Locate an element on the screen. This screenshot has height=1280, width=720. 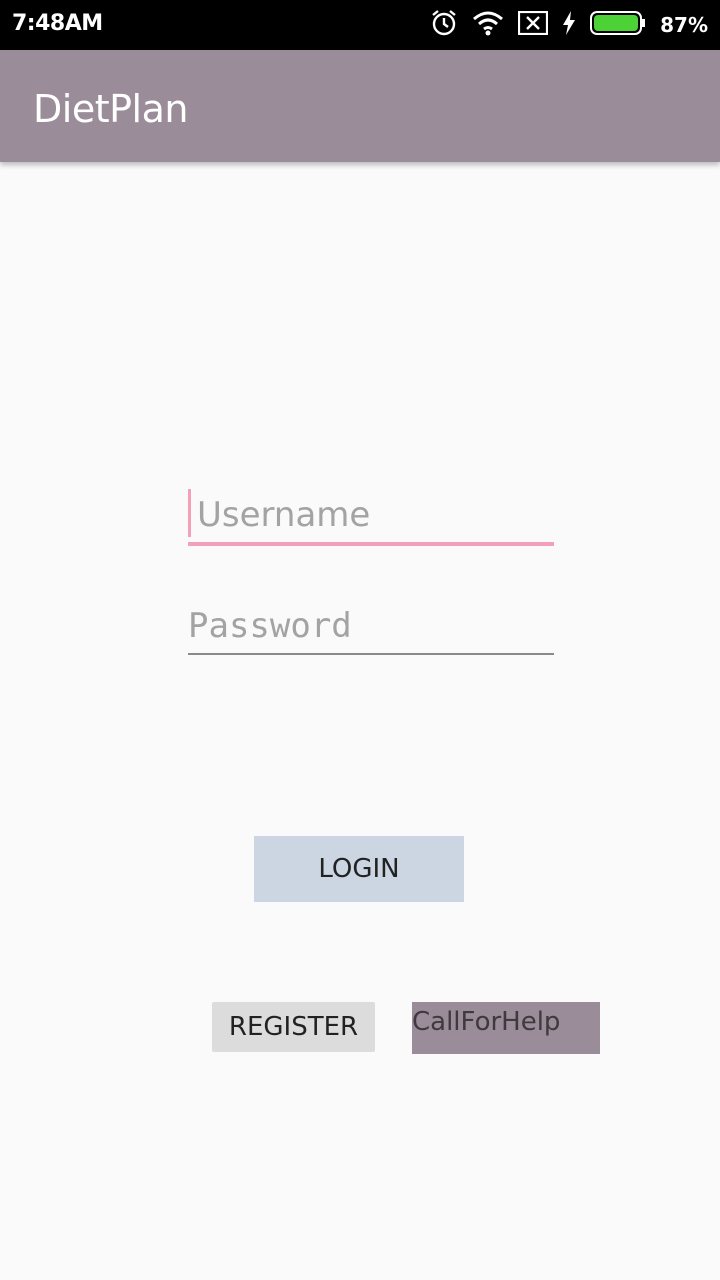
status-icons: 87% is located at coordinates (569, 25).